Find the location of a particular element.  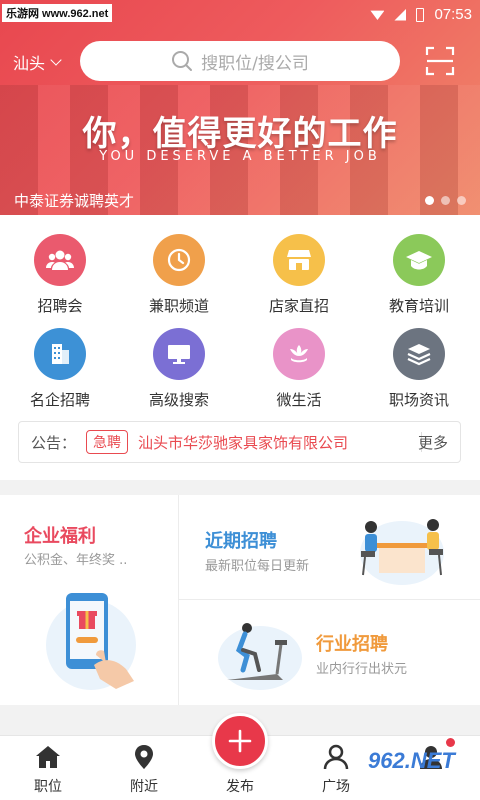

flower-icon is located at coordinates (299, 354).